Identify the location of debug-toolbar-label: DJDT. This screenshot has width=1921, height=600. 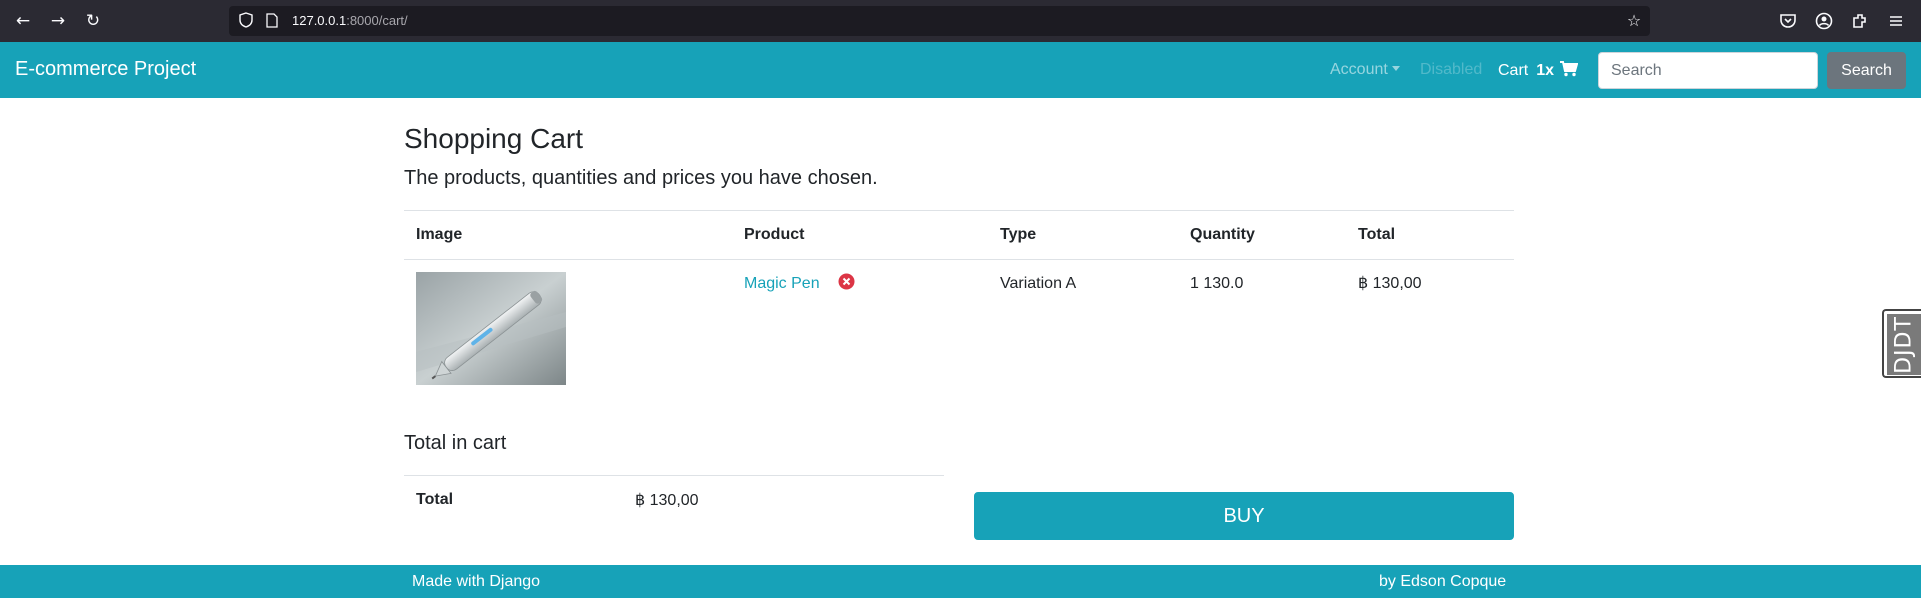
(1904, 344).